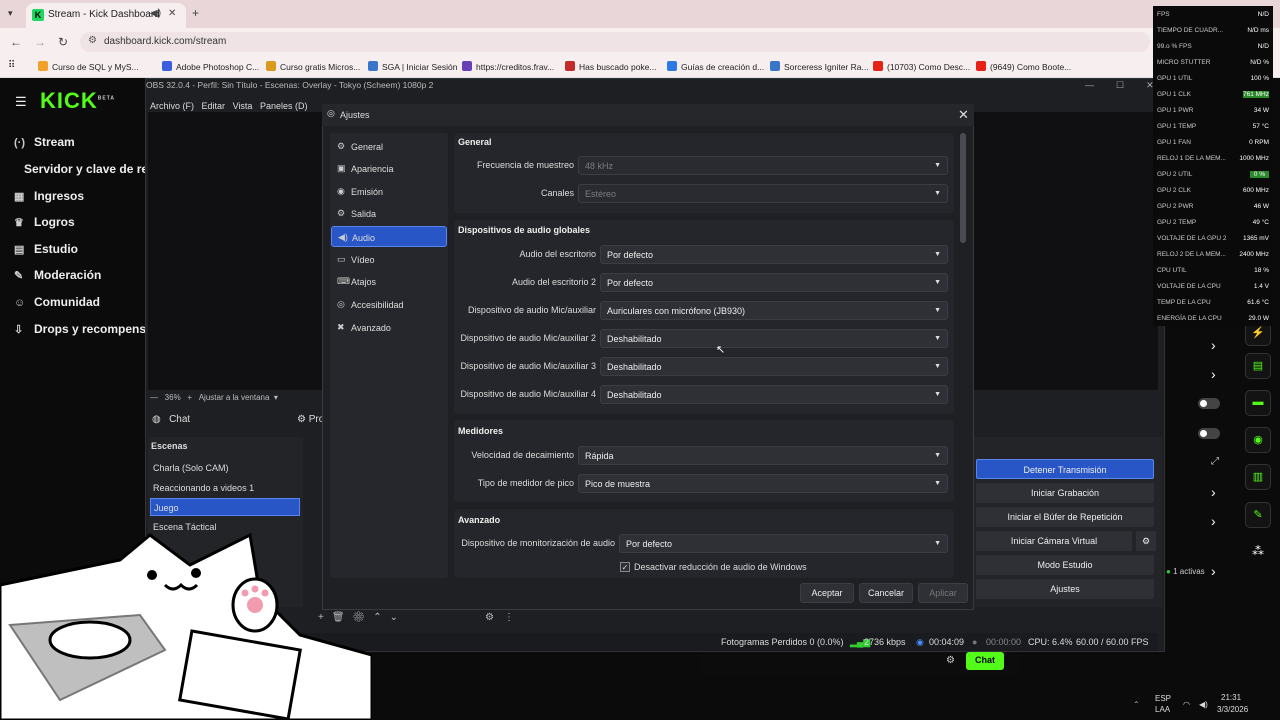 The image size is (1280, 720). I want to click on close-tab-icon: ✕, so click(172, 13).